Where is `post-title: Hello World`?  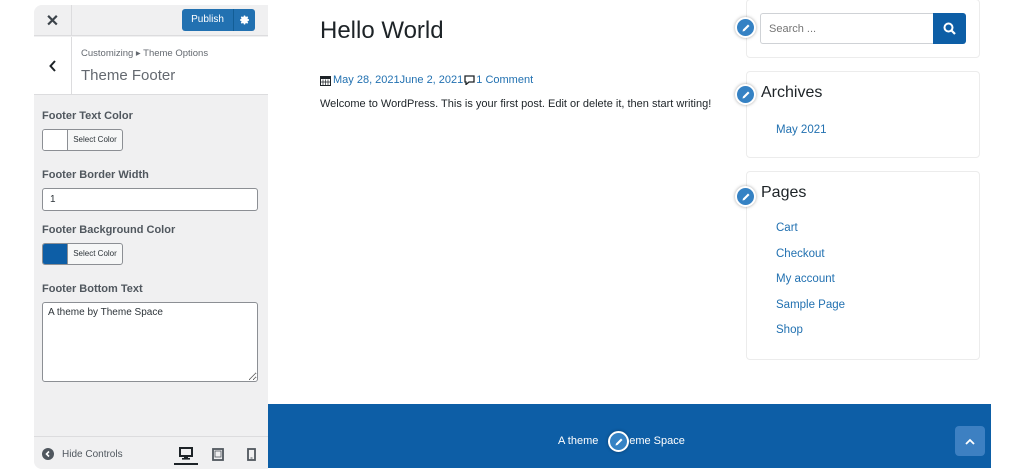
post-title: Hello World is located at coordinates (382, 31).